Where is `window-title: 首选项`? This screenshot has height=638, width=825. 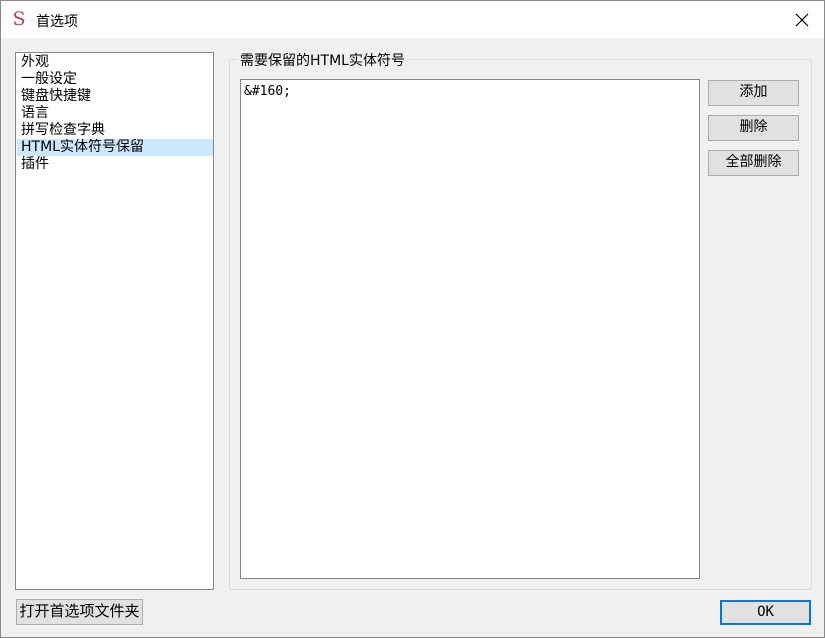 window-title: 首选项 is located at coordinates (57, 22).